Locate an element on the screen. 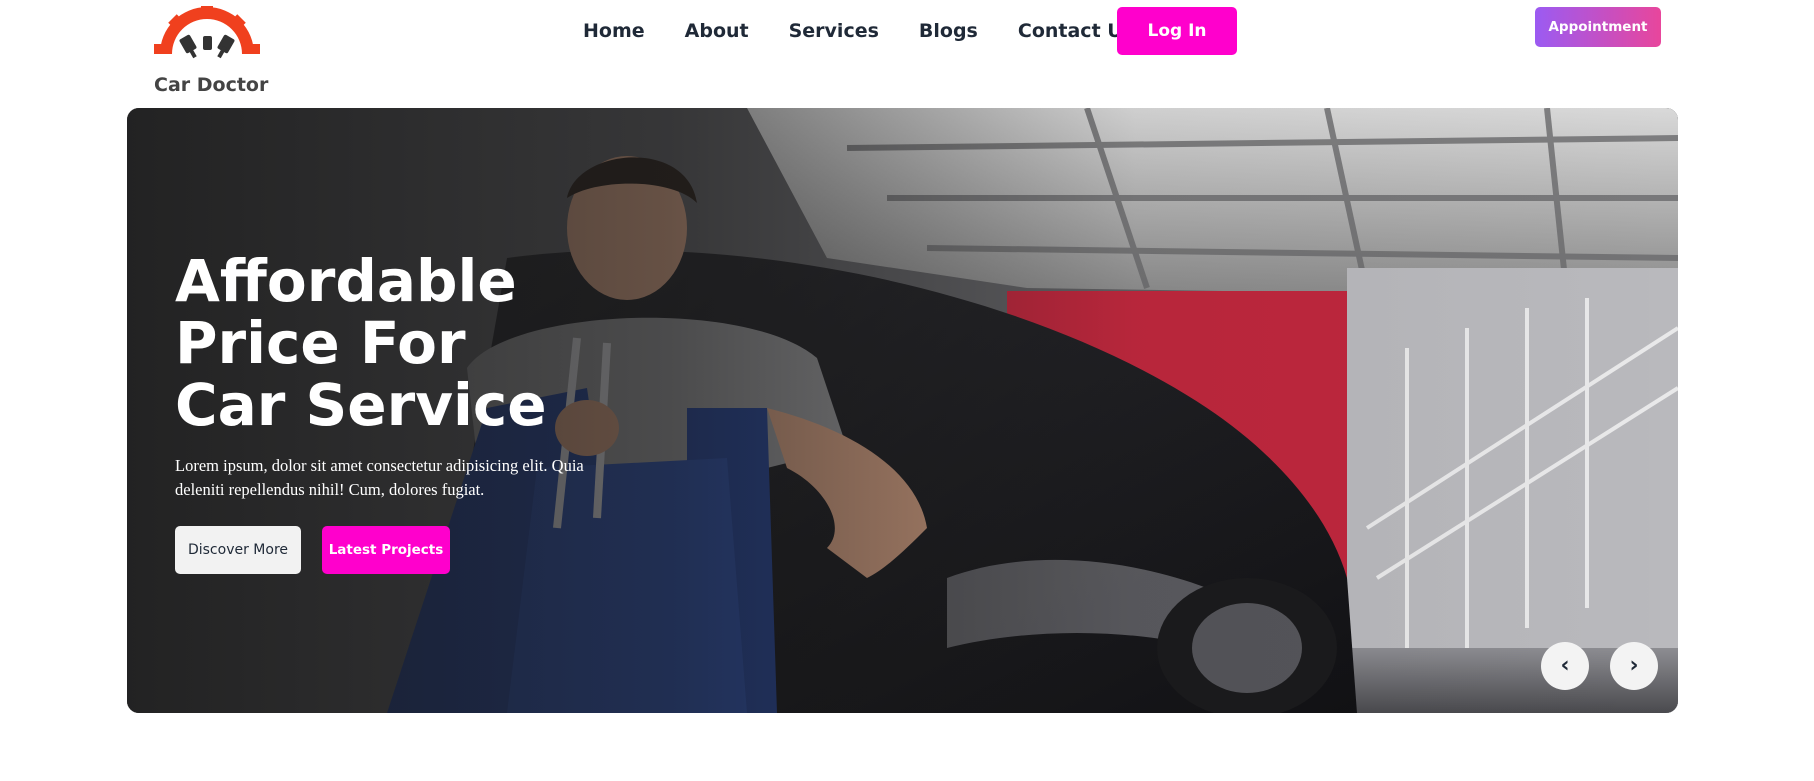  login-button: Log In is located at coordinates (1177, 31).